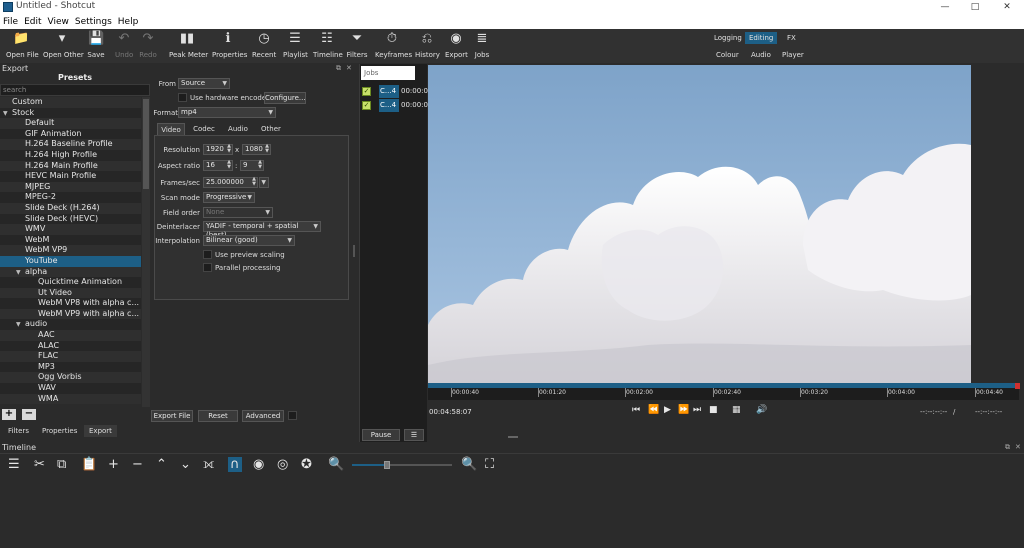  Describe the element at coordinates (70, 113) in the screenshot. I see `preset-list-item: ▼ Stock` at that location.